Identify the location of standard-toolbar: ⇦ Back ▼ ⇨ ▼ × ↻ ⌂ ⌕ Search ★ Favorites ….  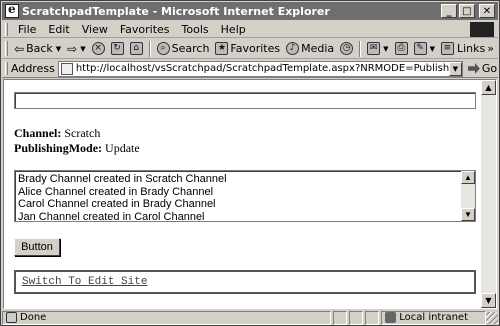
(250, 49).